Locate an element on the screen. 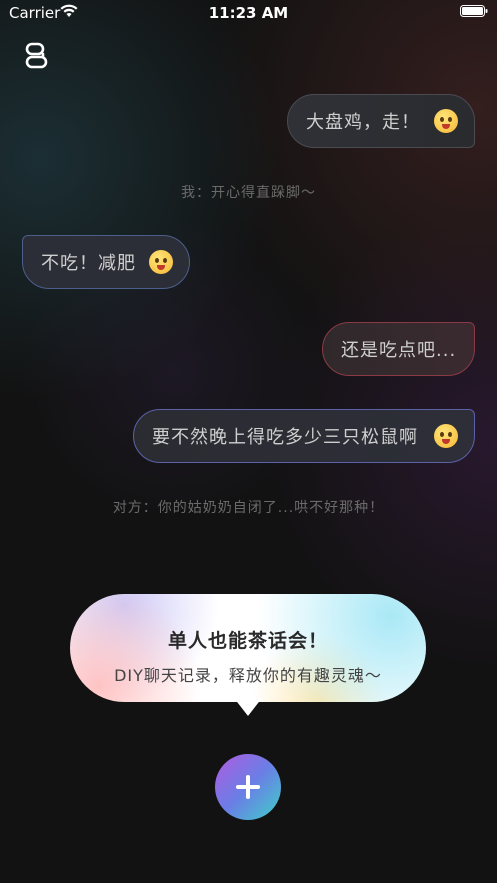  status-time: 11:23 AM is located at coordinates (248, 13).